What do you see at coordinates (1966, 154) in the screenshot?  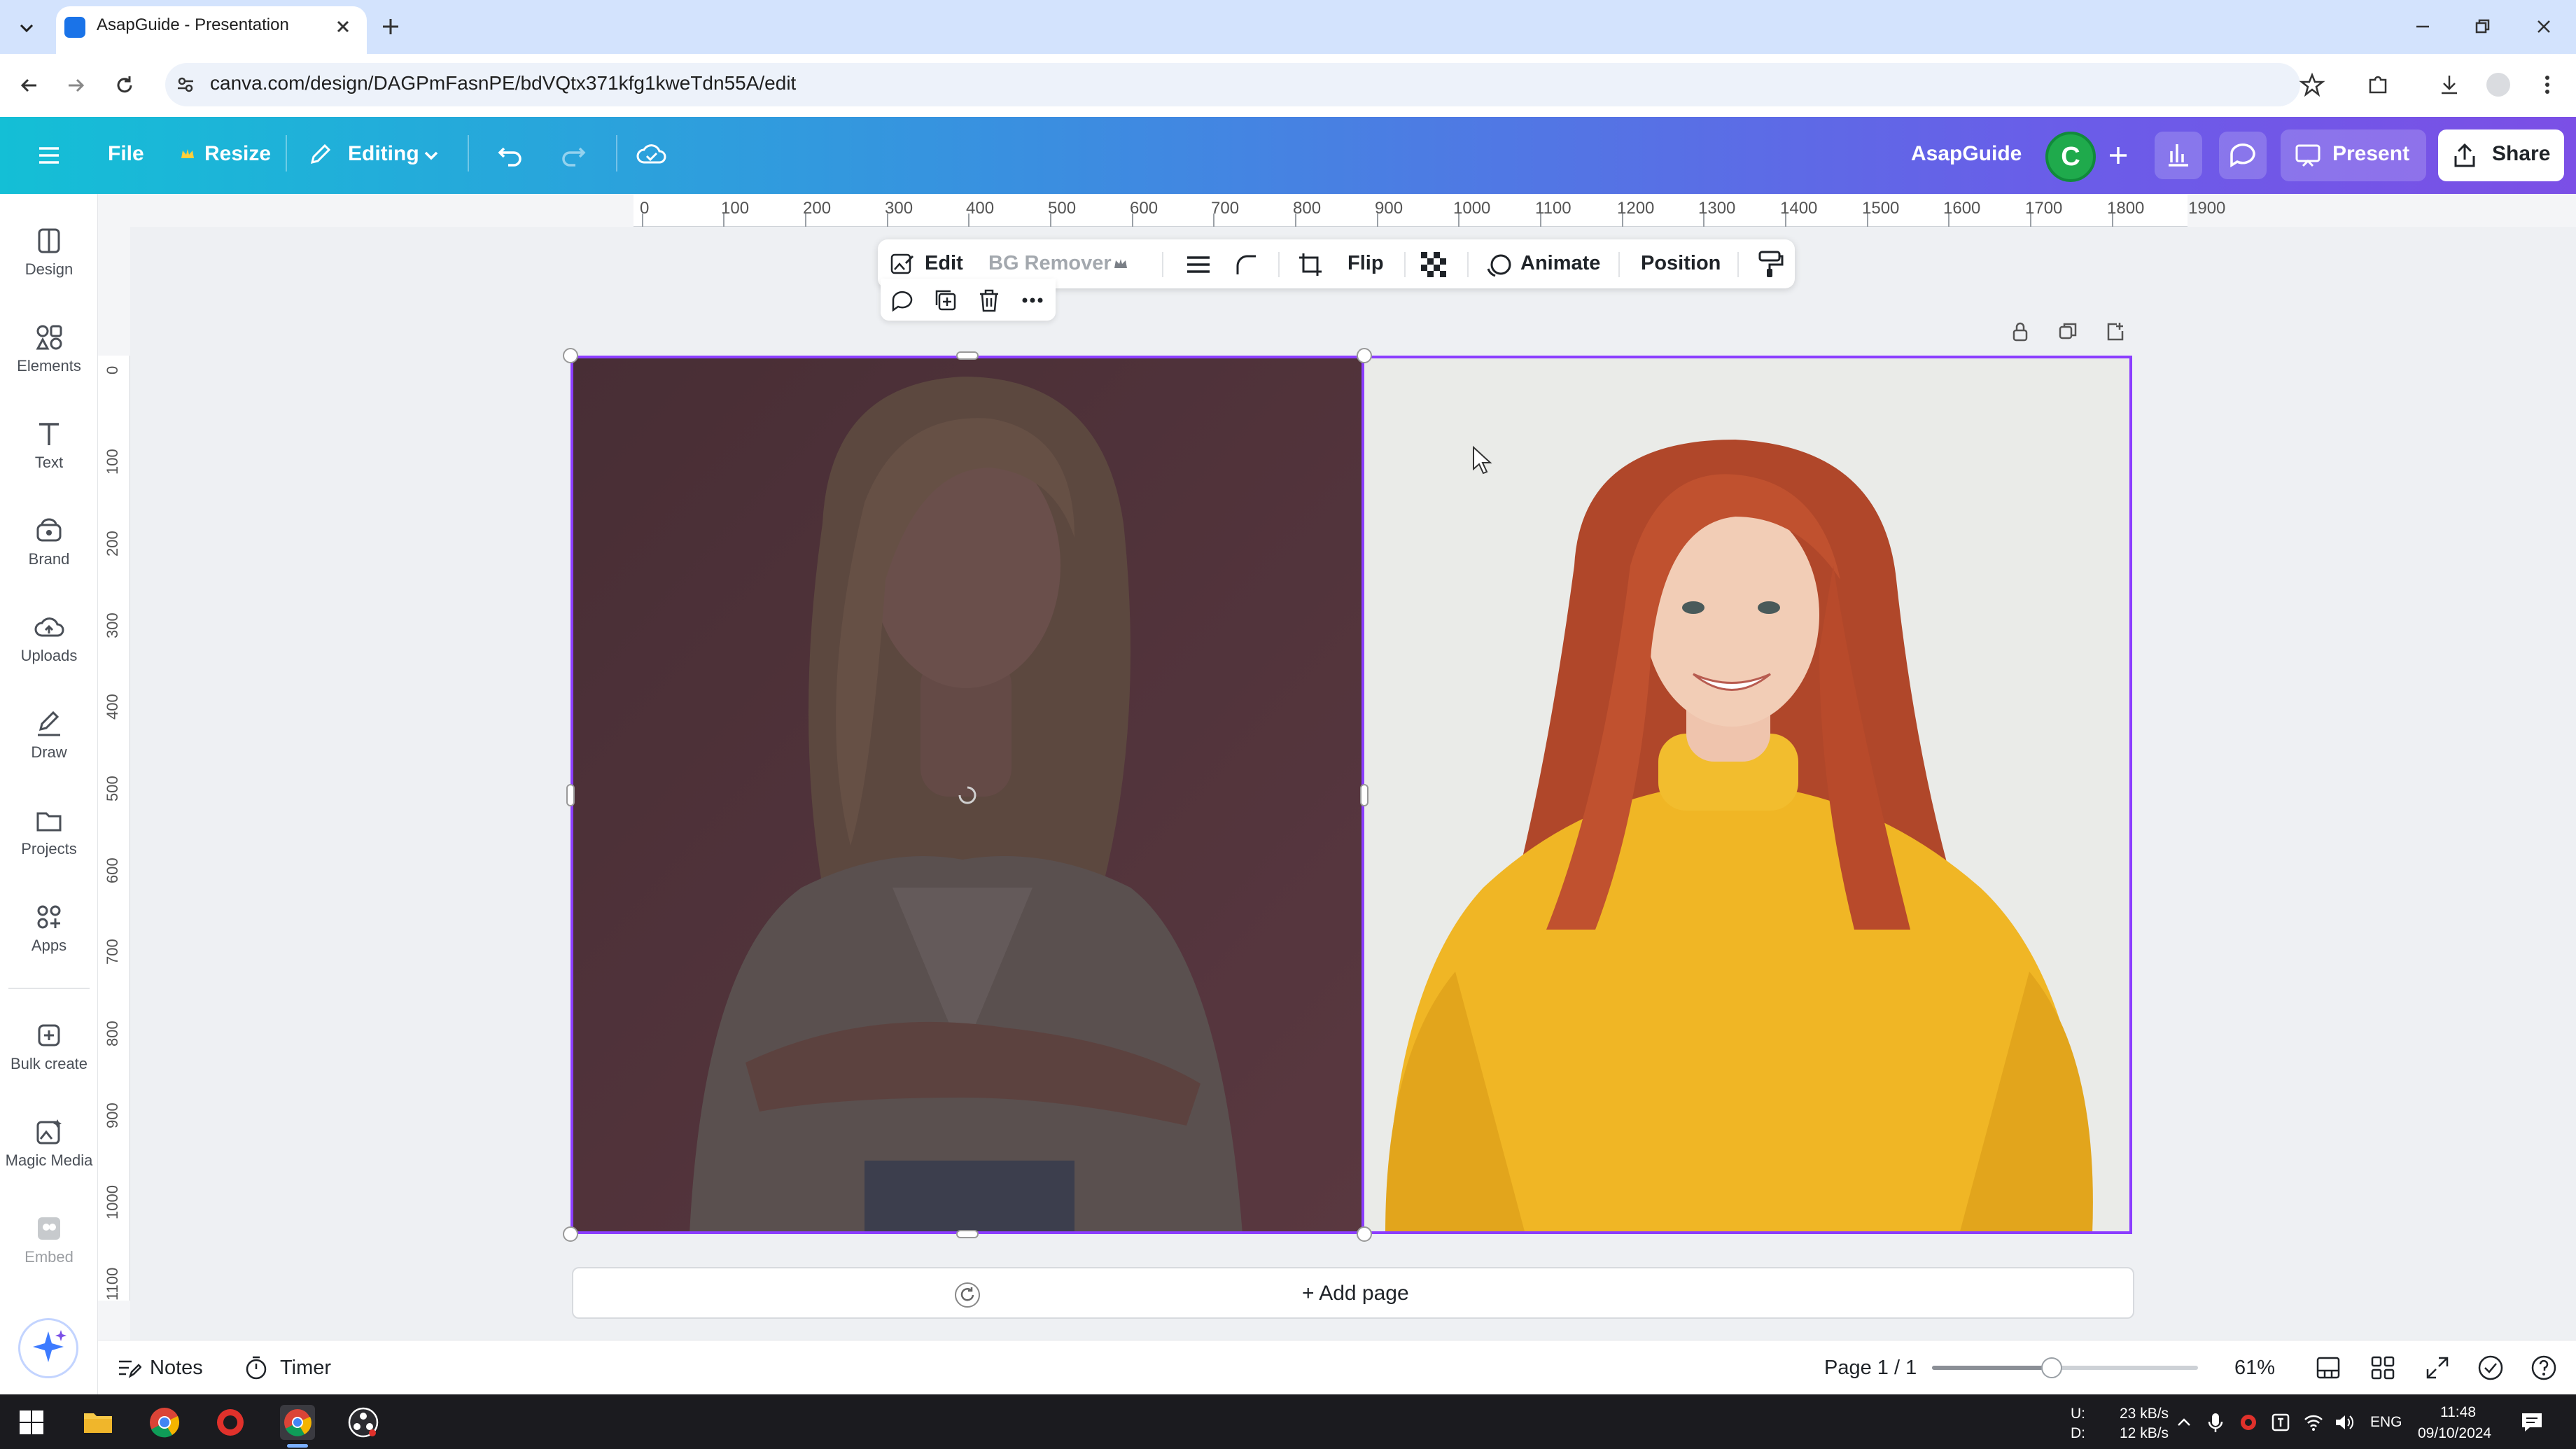 I see `design-name: AsapGuide` at bounding box center [1966, 154].